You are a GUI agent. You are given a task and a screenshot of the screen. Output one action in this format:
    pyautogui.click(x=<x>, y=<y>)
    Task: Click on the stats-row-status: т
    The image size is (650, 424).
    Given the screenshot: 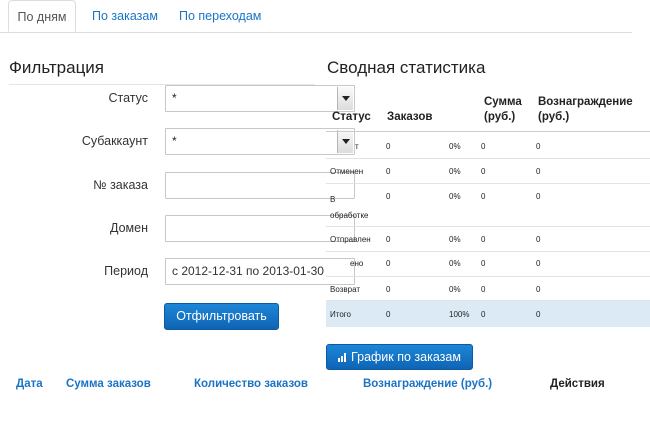 What is the action you would take?
    pyautogui.click(x=357, y=146)
    